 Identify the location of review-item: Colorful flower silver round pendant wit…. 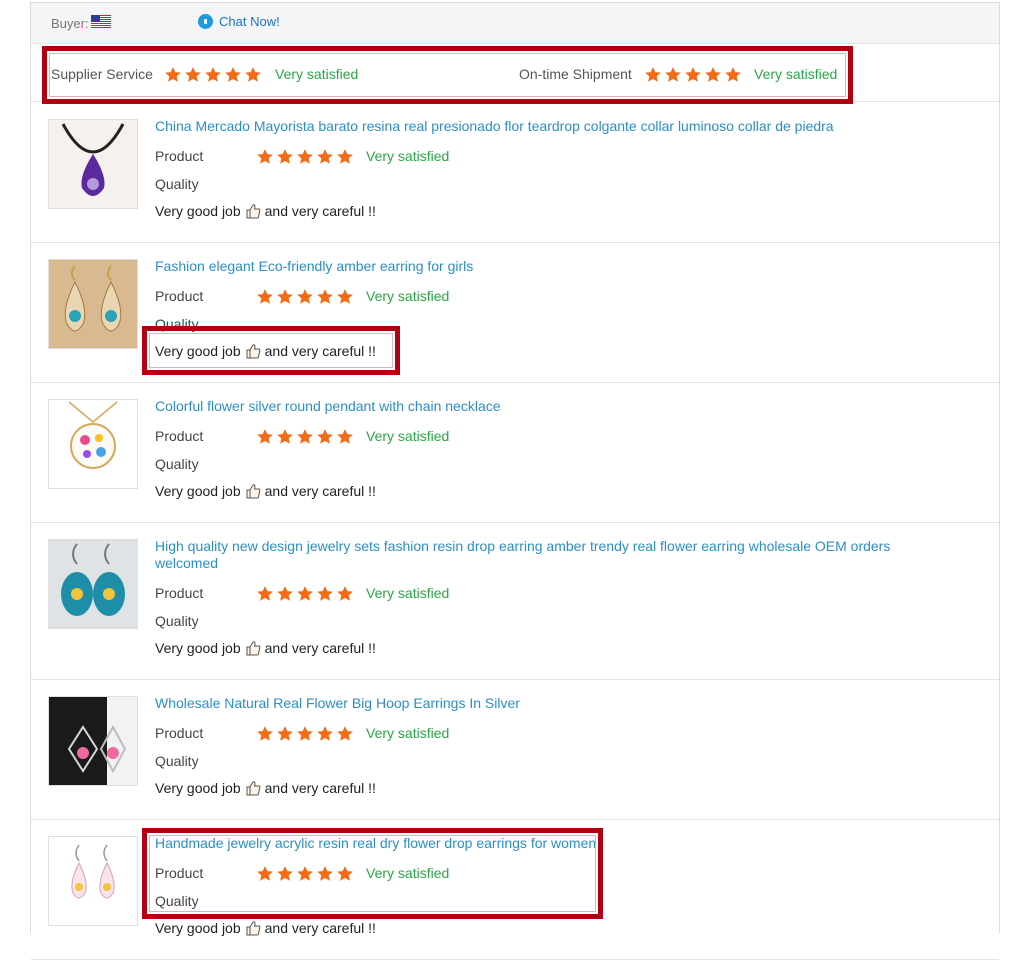
(515, 452).